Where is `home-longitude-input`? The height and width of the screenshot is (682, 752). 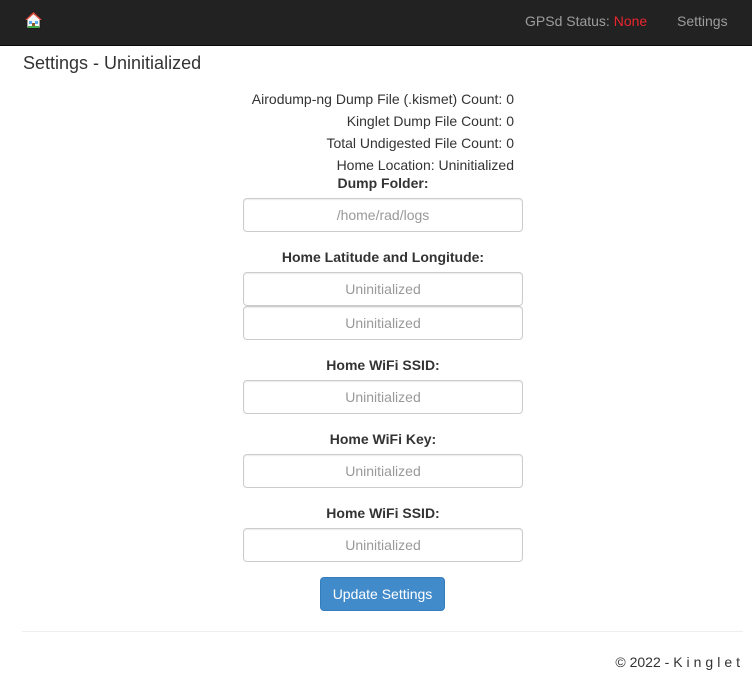 home-longitude-input is located at coordinates (383, 323).